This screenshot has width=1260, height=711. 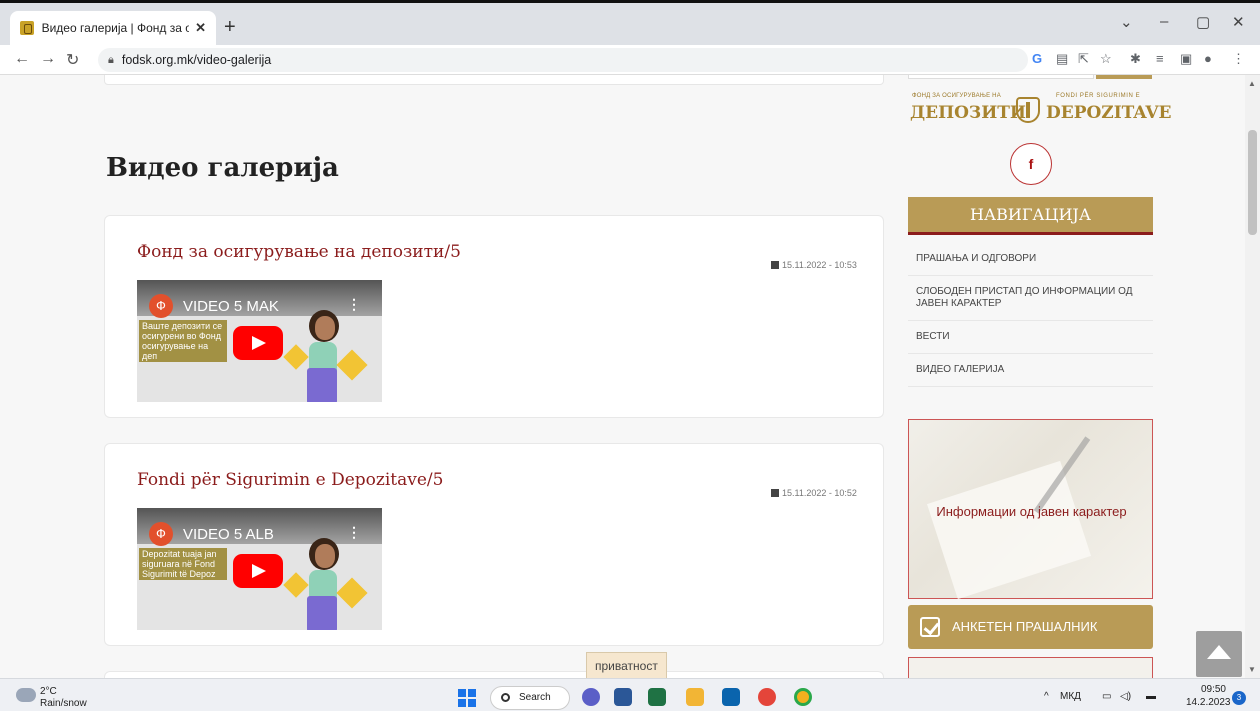 I want to click on bookmark-star-icon: ☆, so click(x=1106, y=59).